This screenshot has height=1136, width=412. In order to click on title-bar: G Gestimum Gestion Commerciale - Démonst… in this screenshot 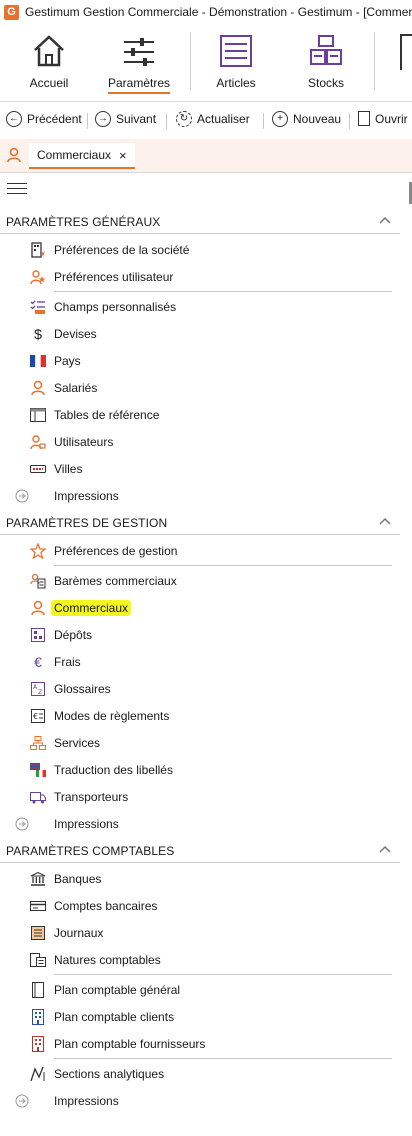, I will do `click(206, 12)`.